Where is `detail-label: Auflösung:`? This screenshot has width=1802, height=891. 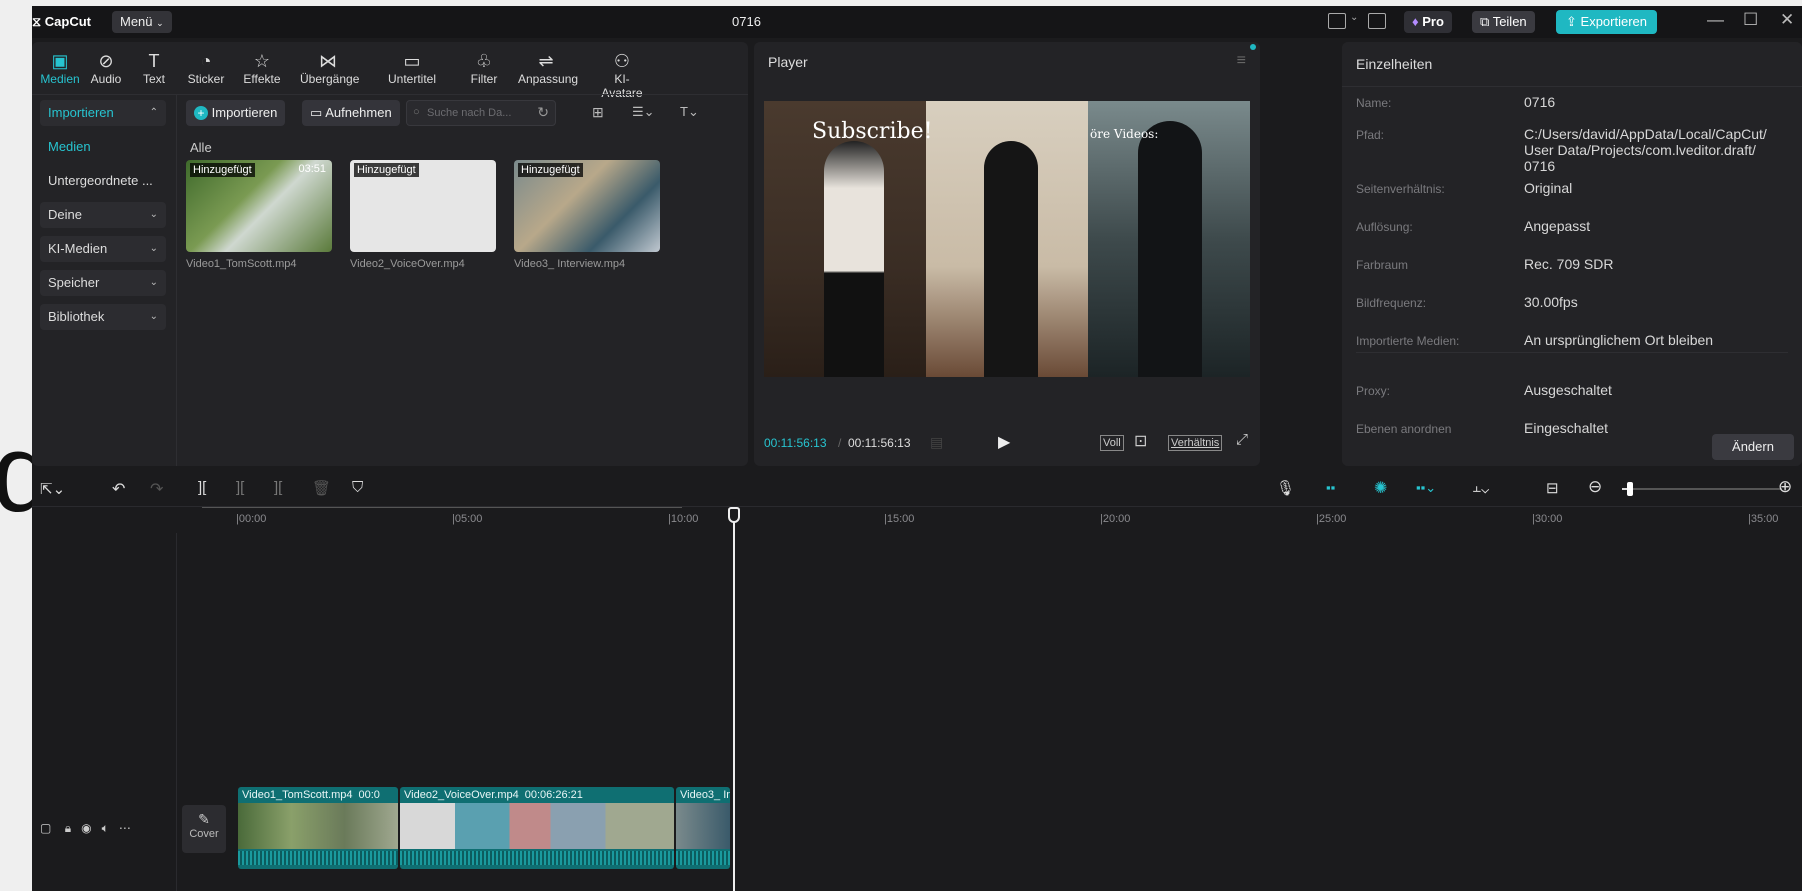 detail-label: Auflösung: is located at coordinates (1384, 227).